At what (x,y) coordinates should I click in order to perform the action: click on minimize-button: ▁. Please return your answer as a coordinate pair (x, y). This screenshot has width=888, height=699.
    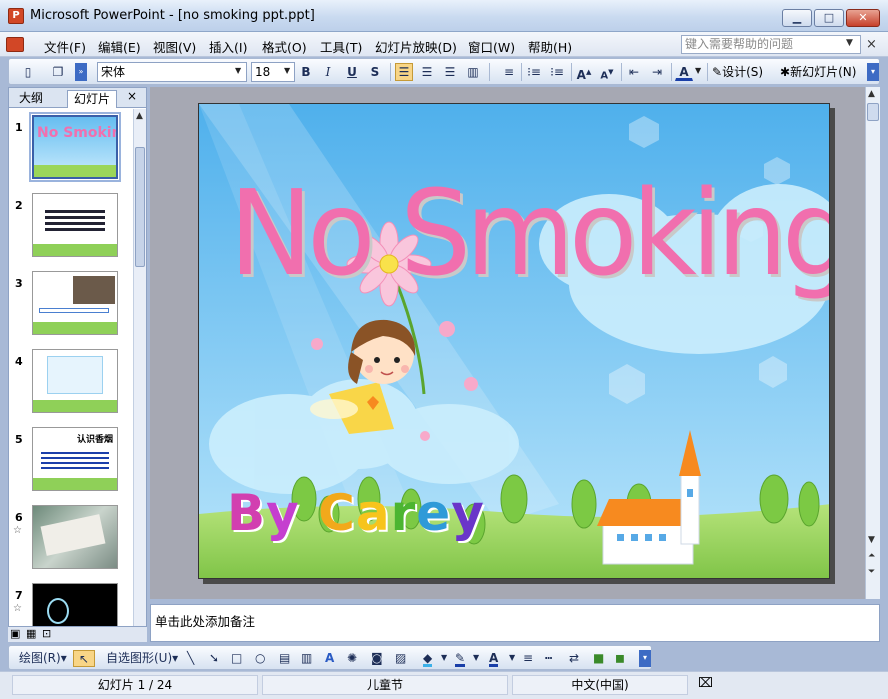
    Looking at the image, I should click on (797, 18).